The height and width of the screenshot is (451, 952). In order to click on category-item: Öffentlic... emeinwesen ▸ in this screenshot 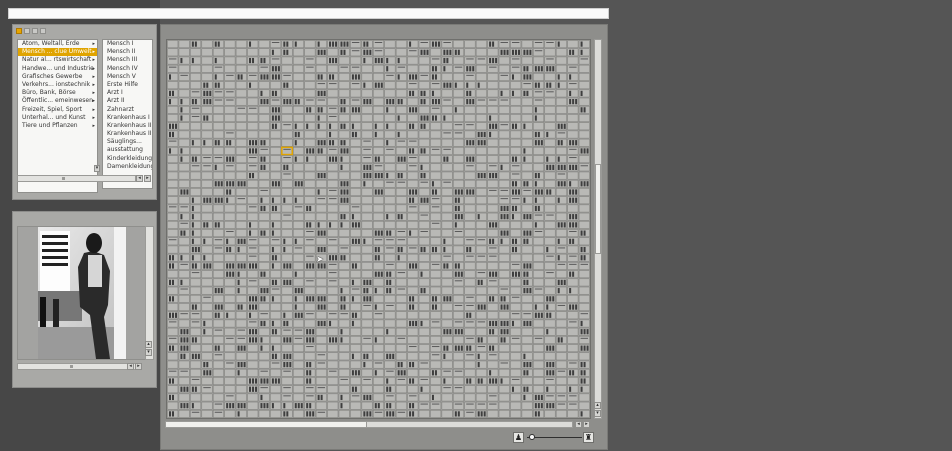, I will do `click(57, 101)`.